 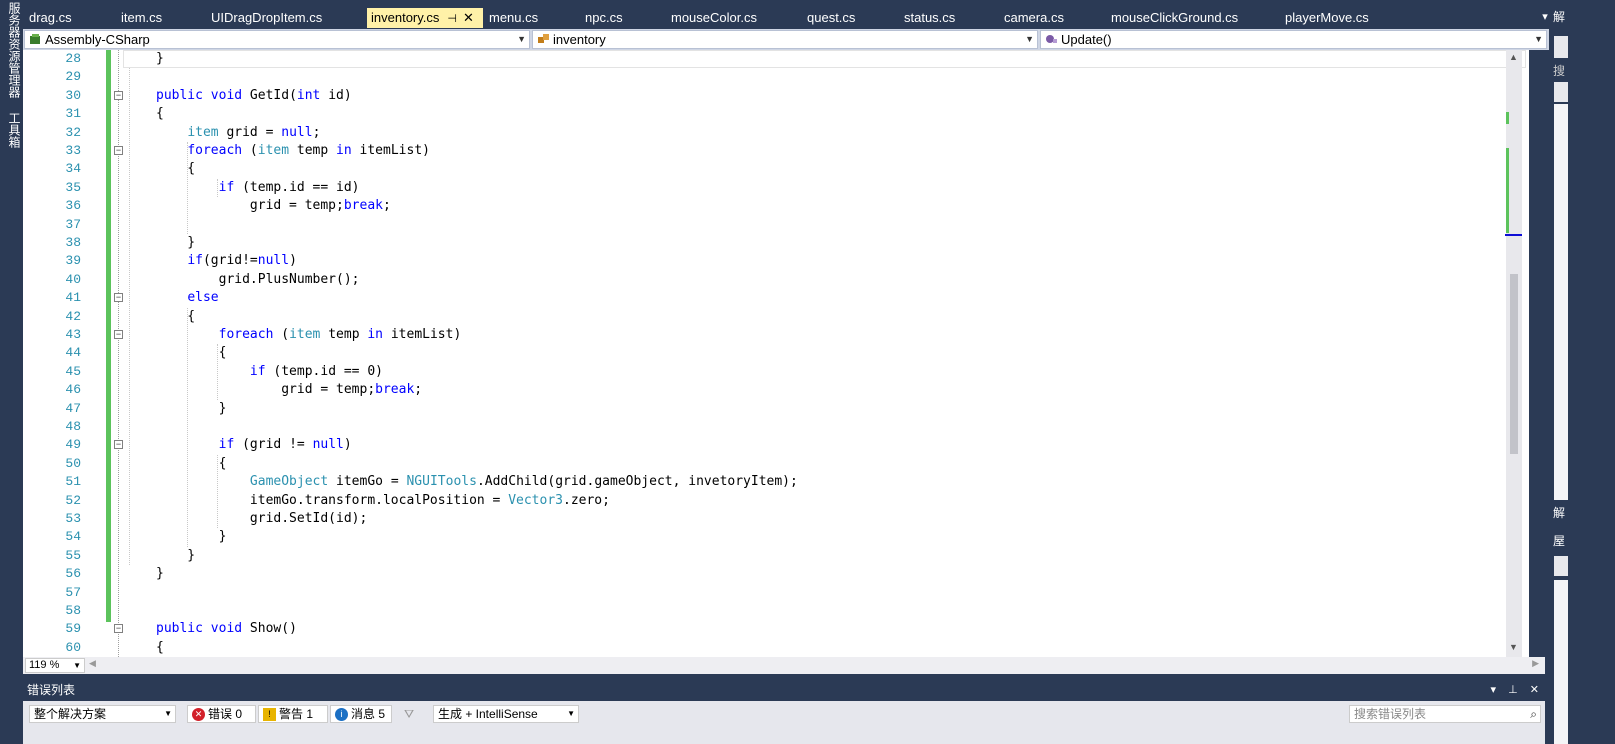 What do you see at coordinates (1559, 512) in the screenshot?
I see `solution-explorer-tab: 解` at bounding box center [1559, 512].